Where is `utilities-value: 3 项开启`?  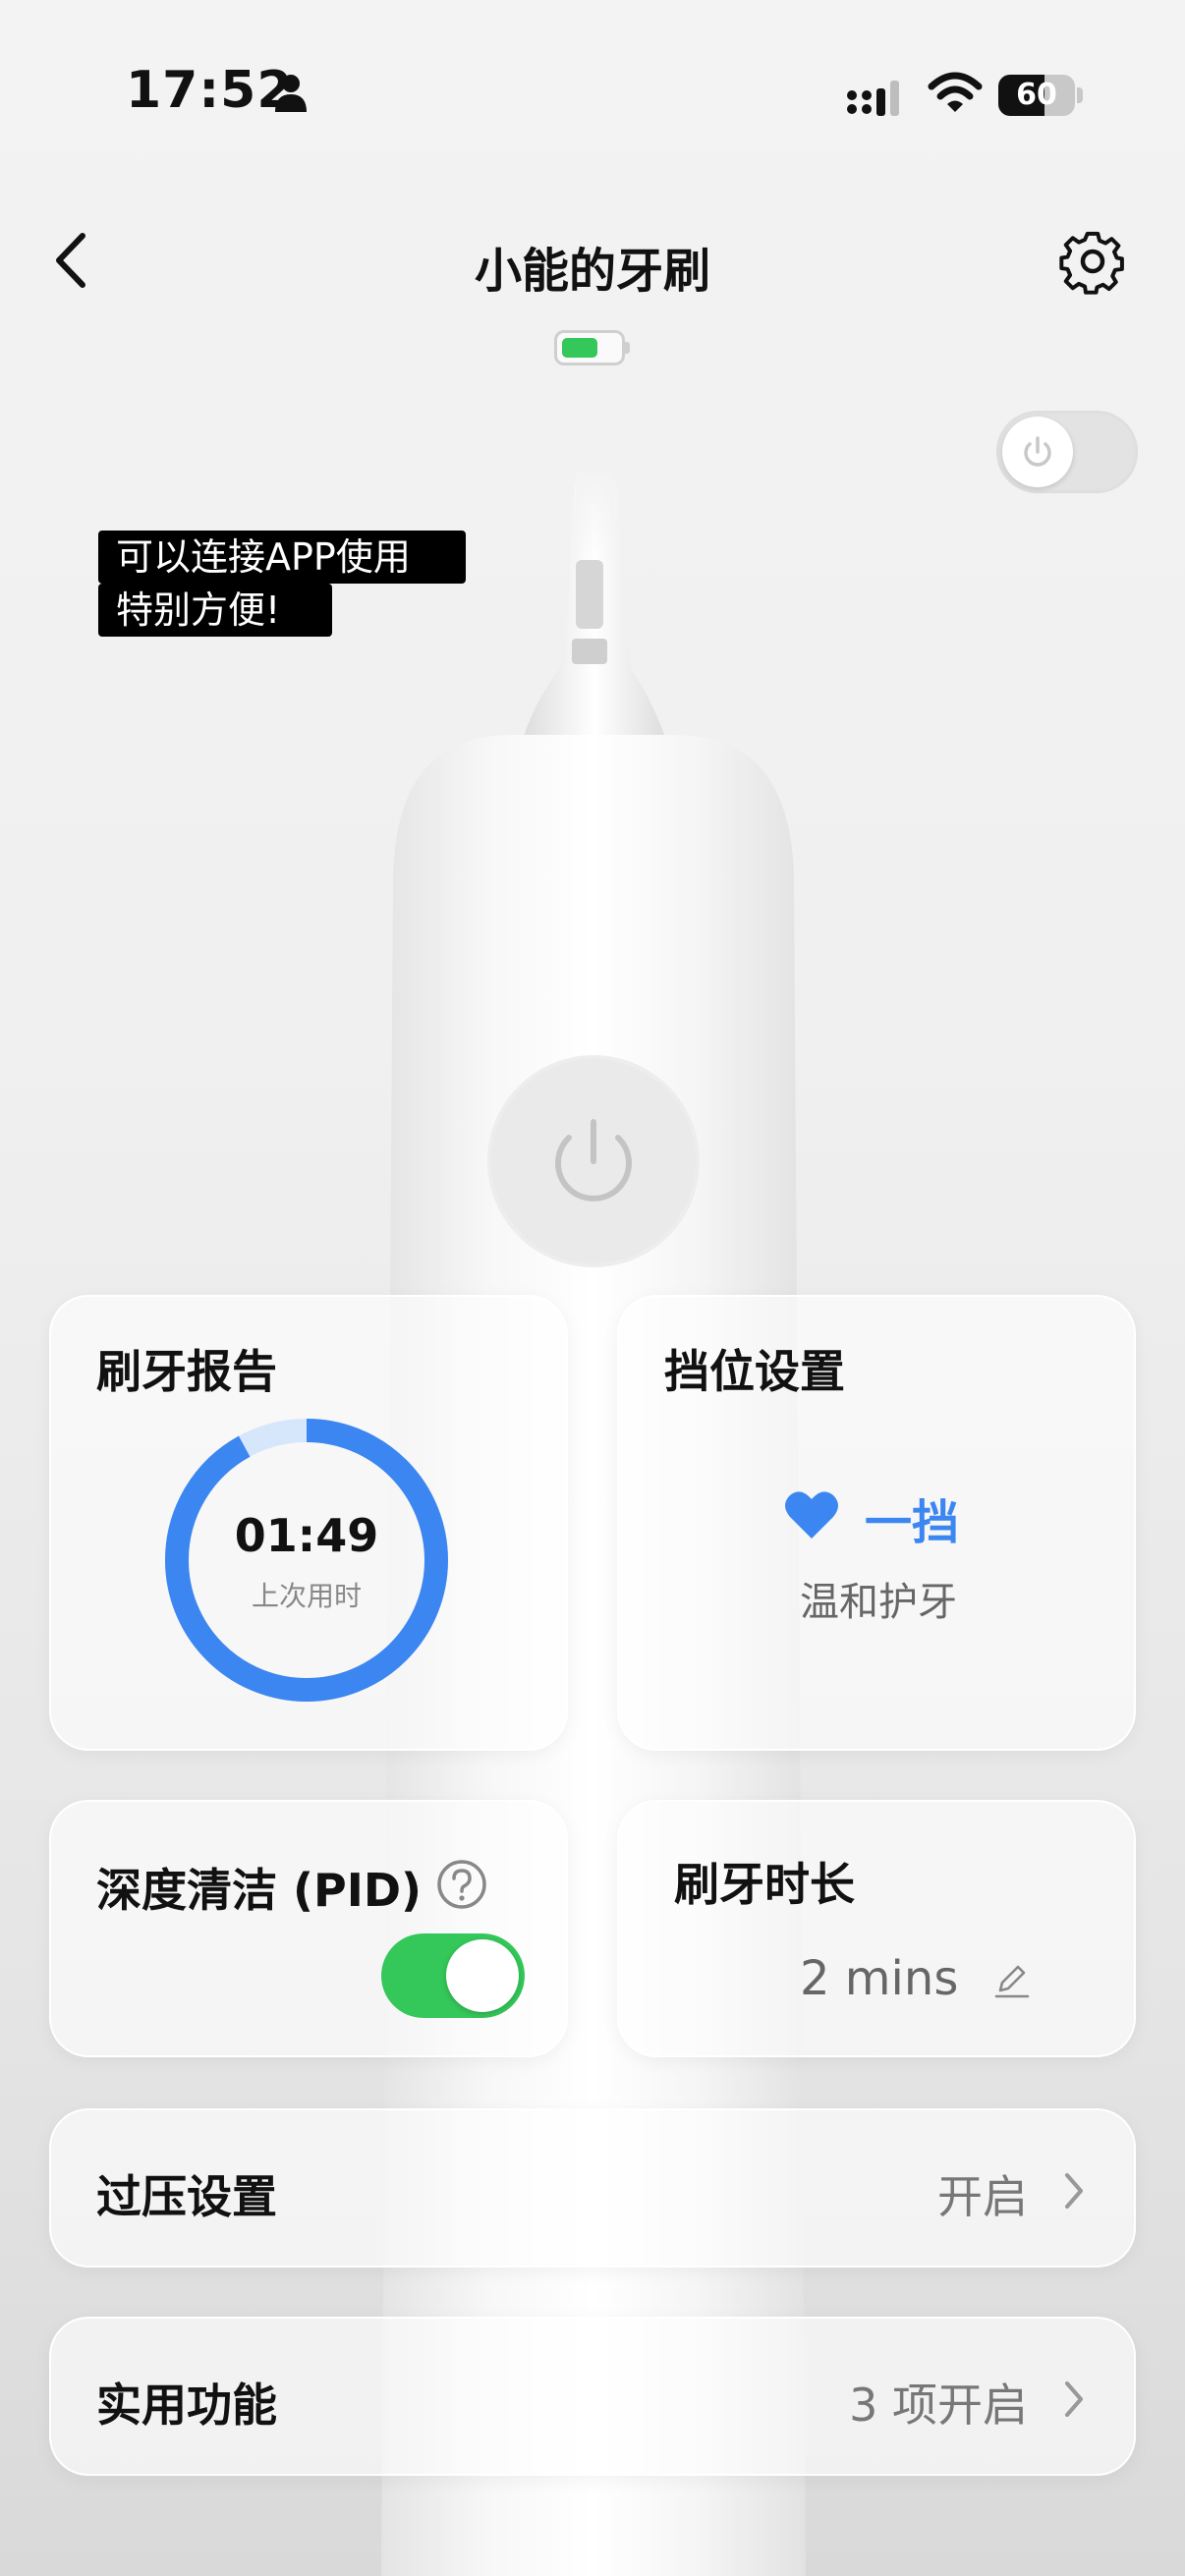 utilities-value: 3 项开启 is located at coordinates (939, 2405).